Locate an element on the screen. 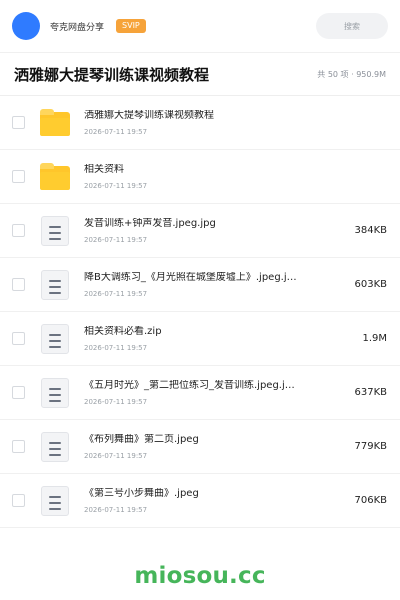 The height and width of the screenshot is (600, 400). brand-label: 夸克网盘分享 is located at coordinates (77, 27).